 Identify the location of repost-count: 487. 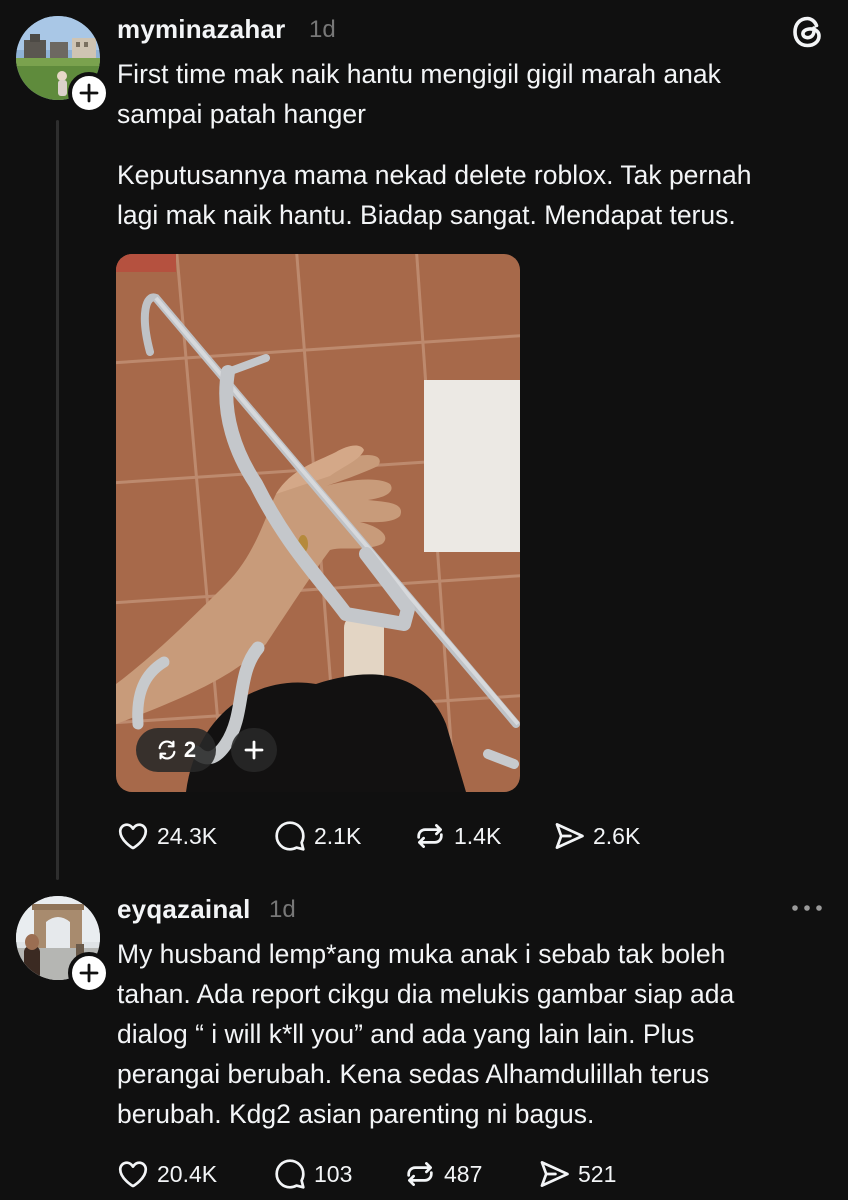
(463, 1173).